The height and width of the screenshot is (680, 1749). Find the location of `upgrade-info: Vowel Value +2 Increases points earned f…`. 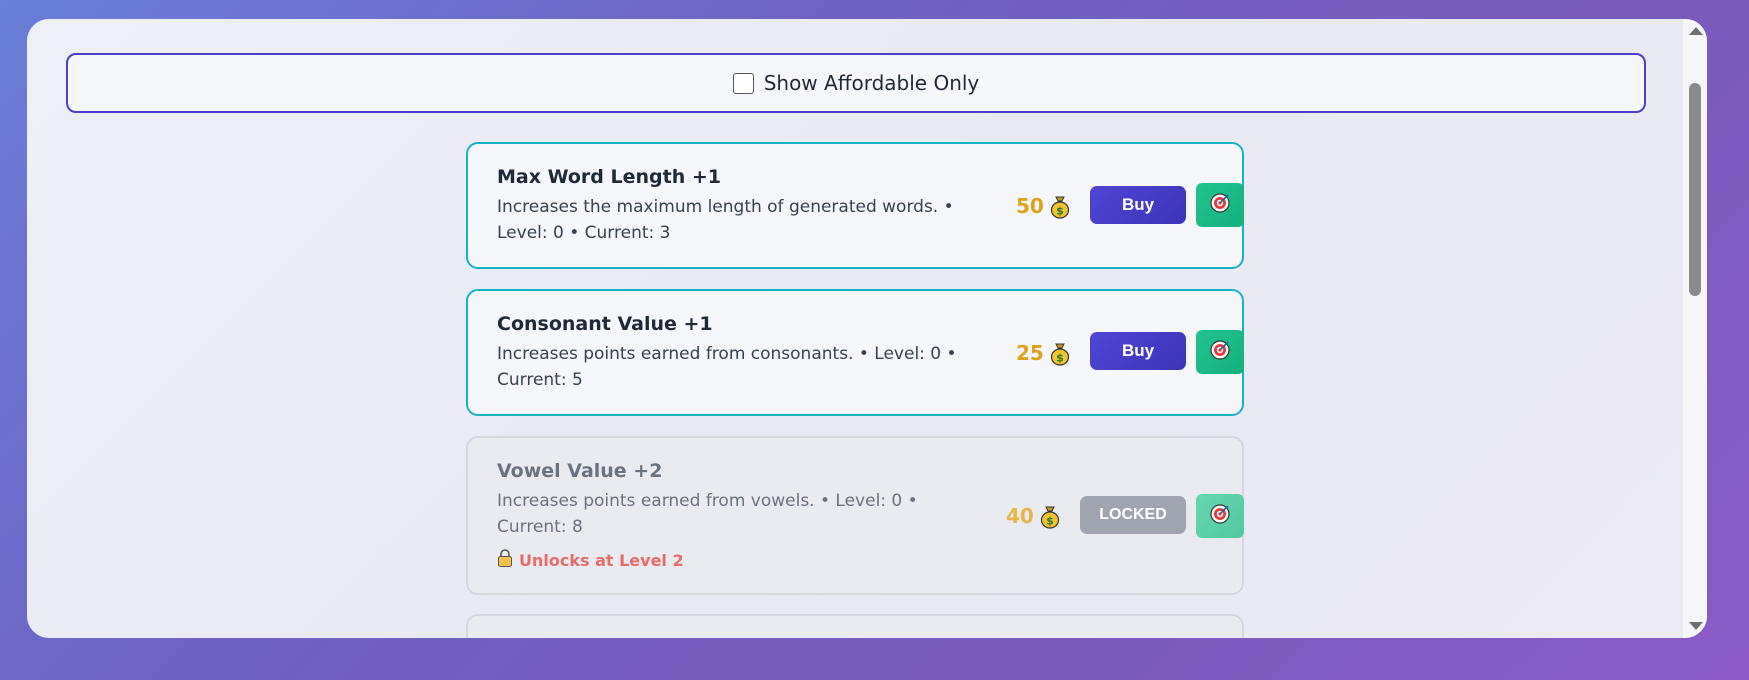

upgrade-info: Vowel Value +2 Increases points earned f… is located at coordinates (727, 516).